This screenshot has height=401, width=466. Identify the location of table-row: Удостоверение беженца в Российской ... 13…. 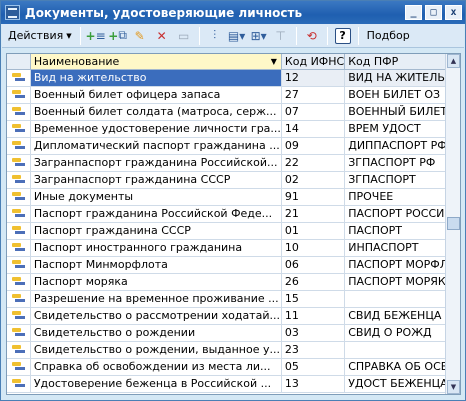
(233, 384).